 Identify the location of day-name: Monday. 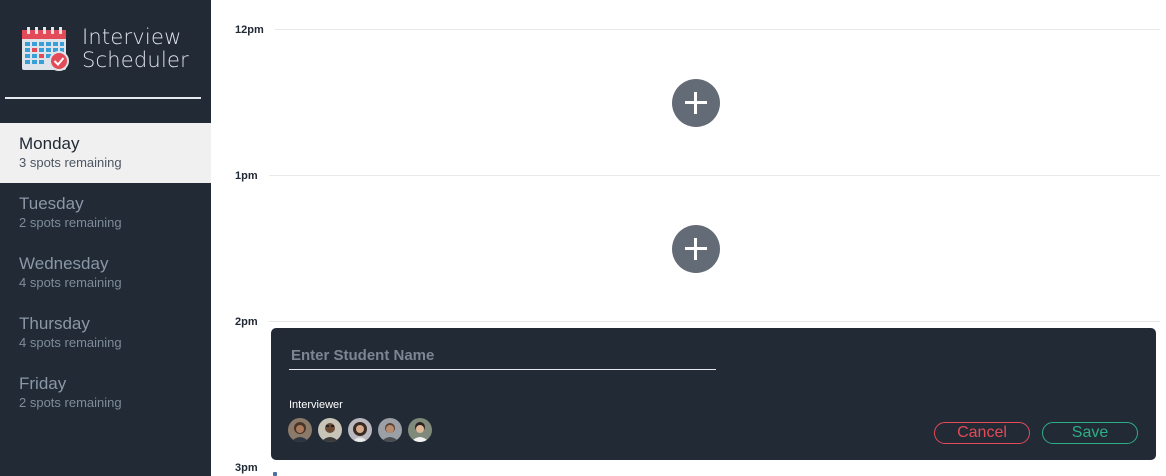
(49, 143).